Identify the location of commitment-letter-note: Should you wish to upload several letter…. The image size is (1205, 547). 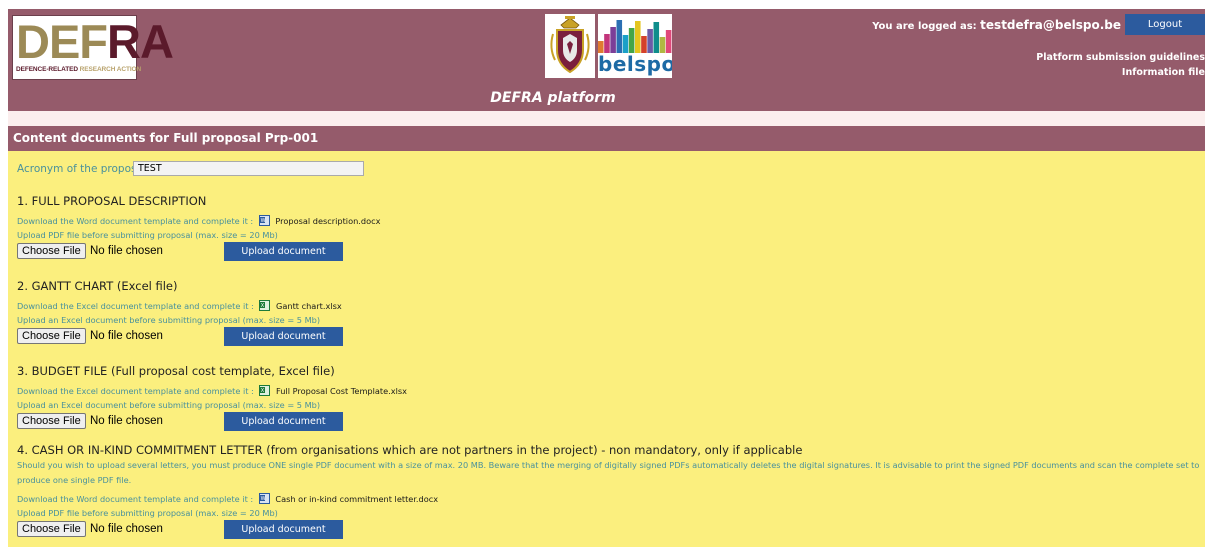
(608, 472).